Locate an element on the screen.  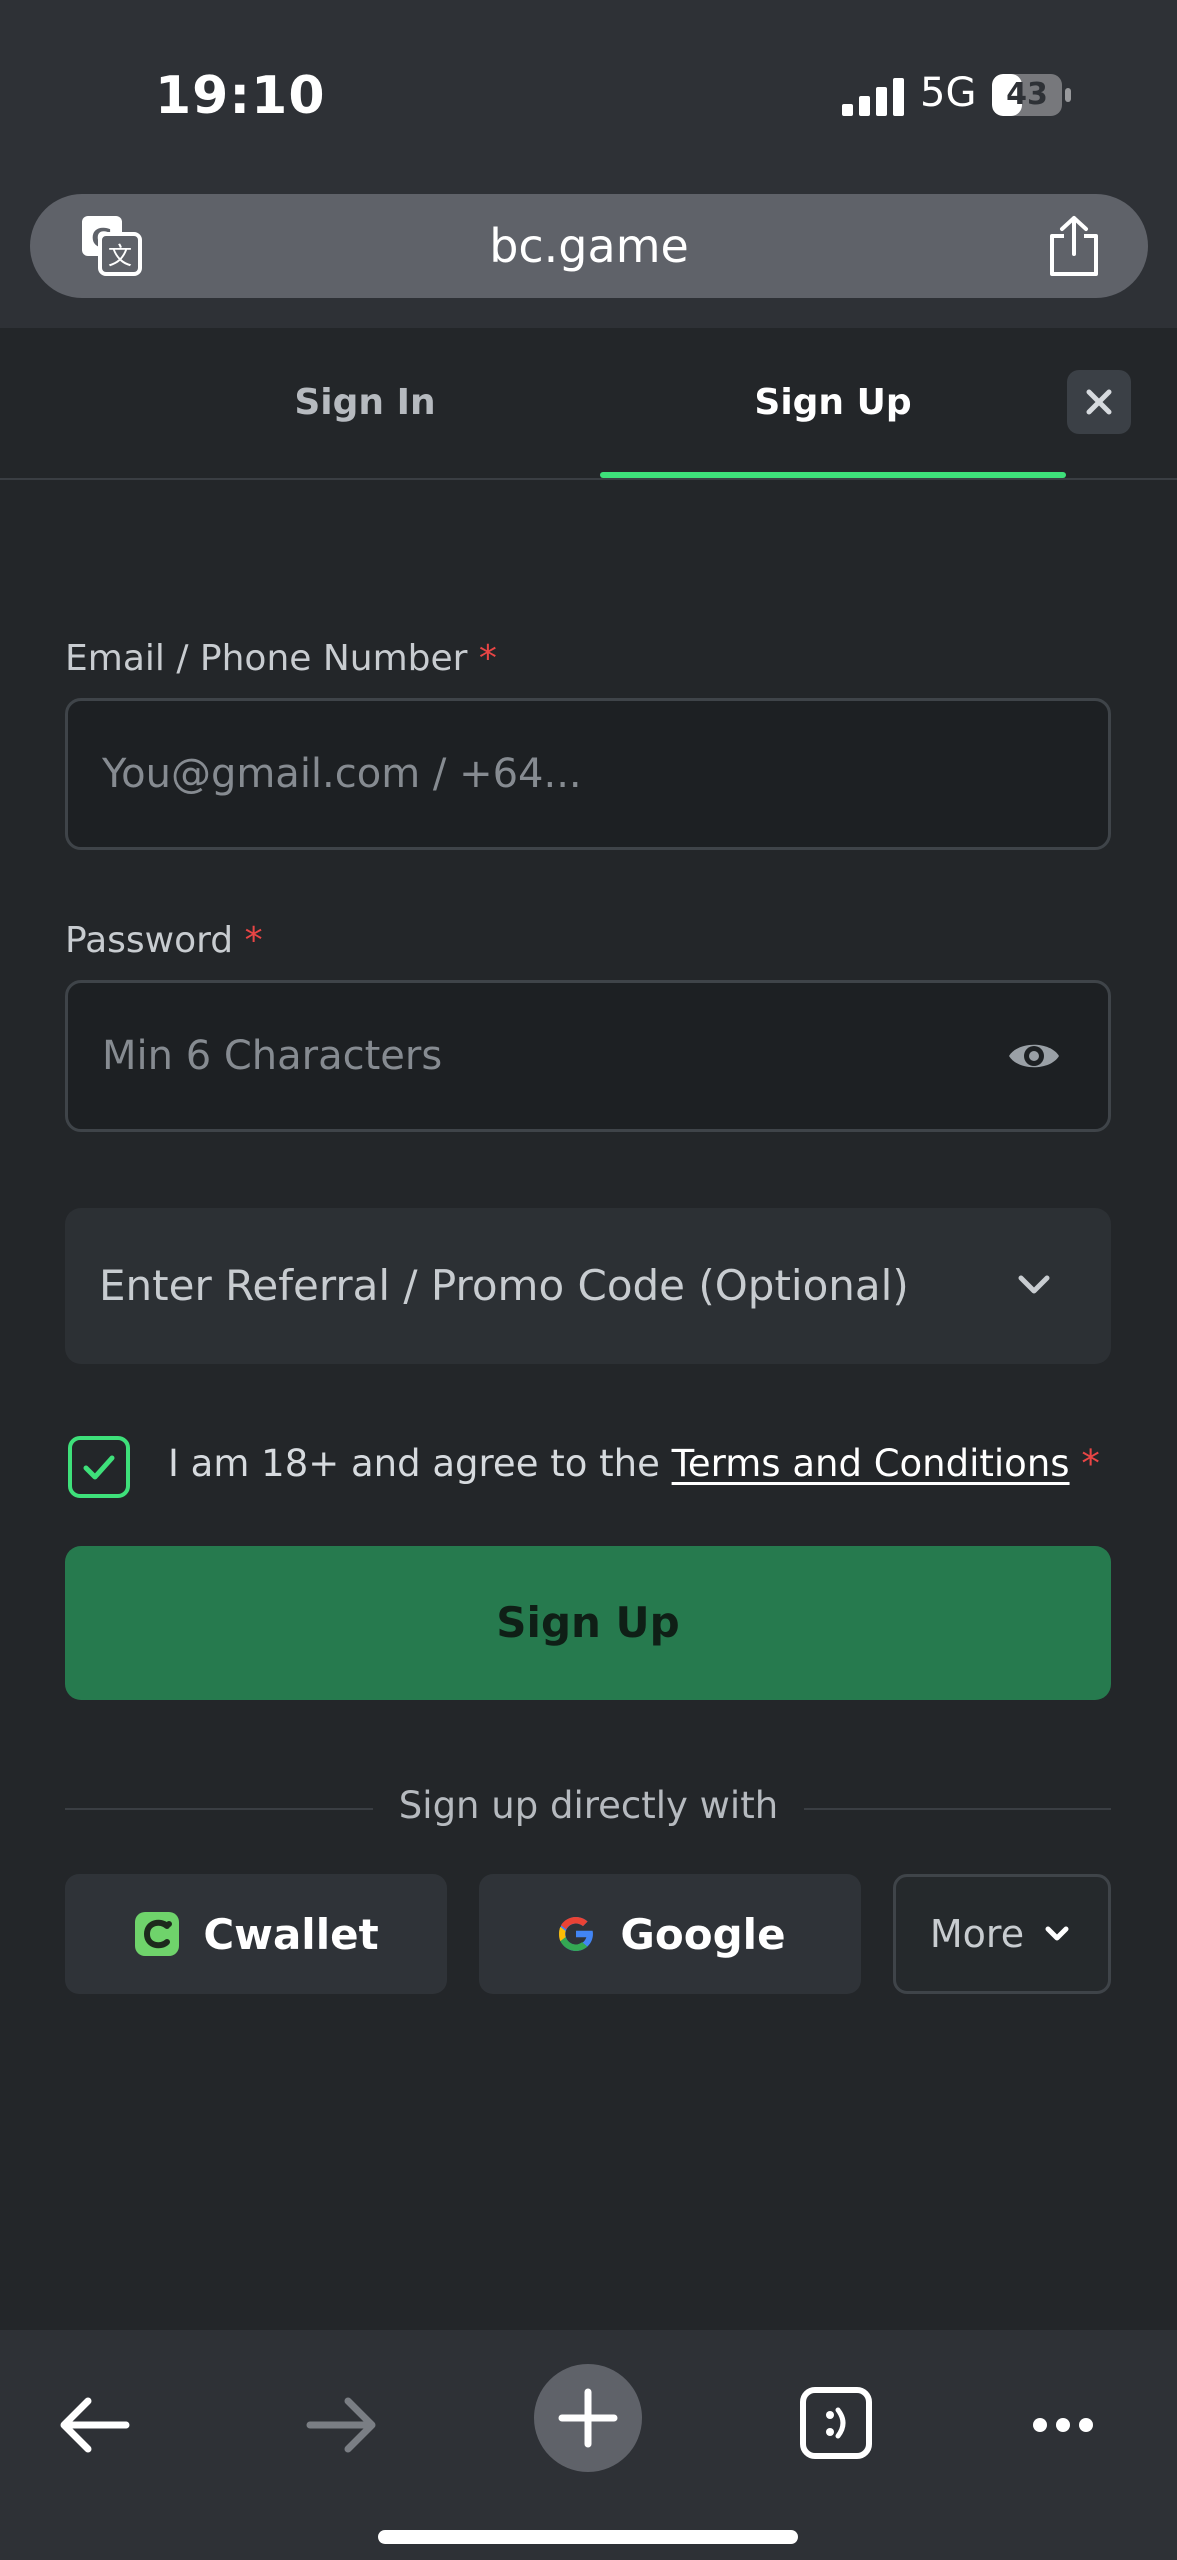
terms-checkbox is located at coordinates (99, 1467).